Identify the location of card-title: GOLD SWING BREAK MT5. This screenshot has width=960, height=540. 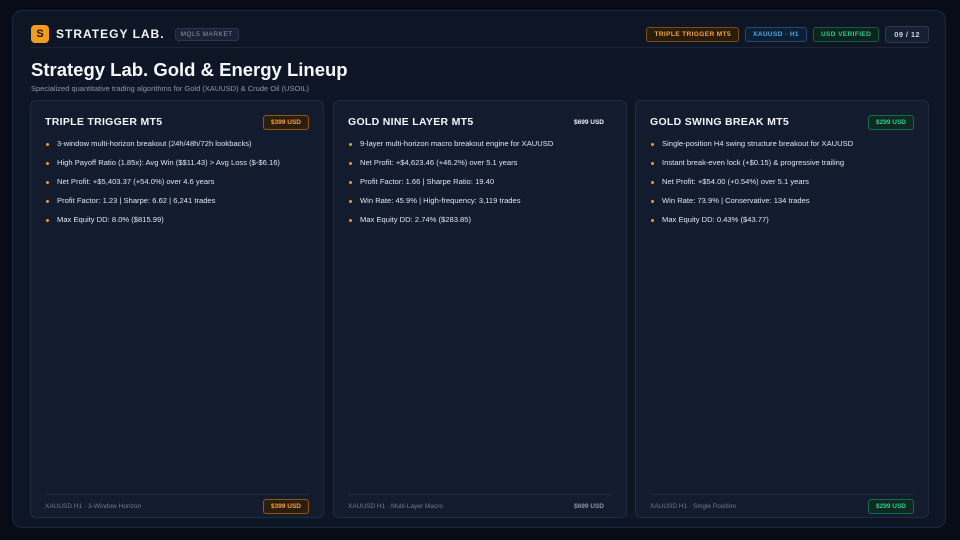
(719, 122).